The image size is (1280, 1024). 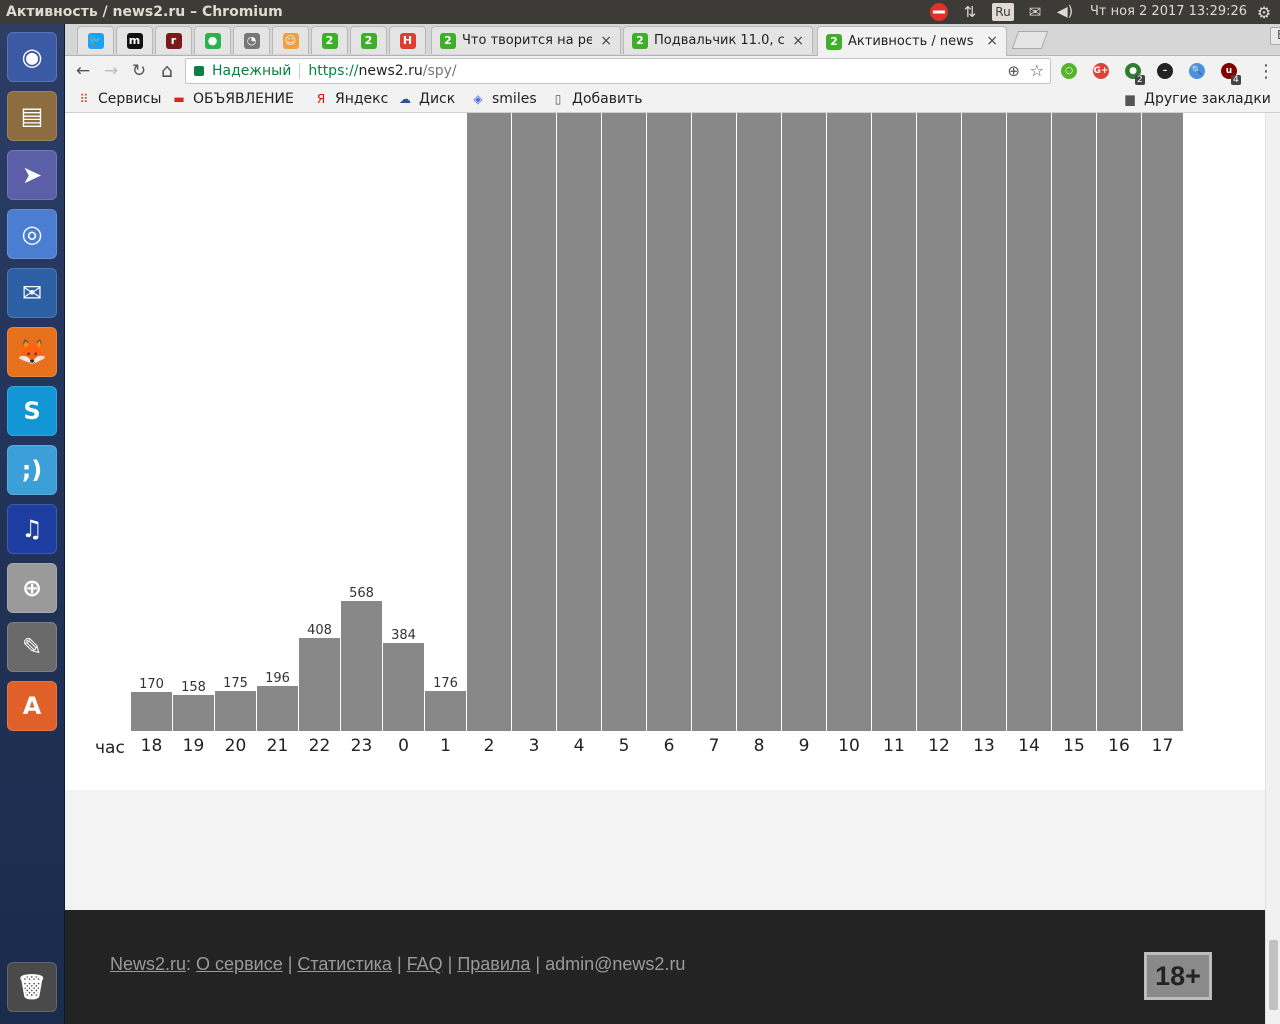 I want to click on firefox-icon: 🦊, so click(x=32, y=352).